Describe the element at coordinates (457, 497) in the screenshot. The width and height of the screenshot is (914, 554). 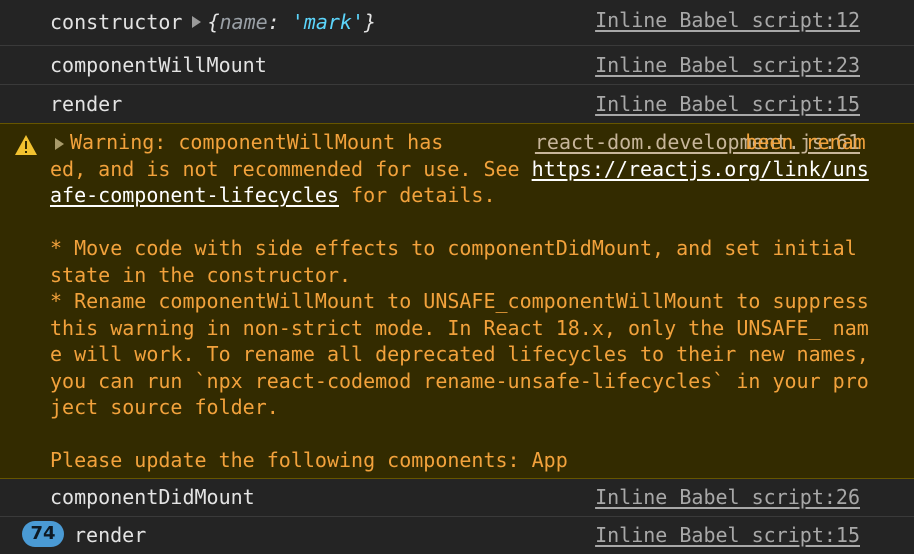
I see `console-row-componentdidmount: componentDidMount Inline Babel script:26` at that location.